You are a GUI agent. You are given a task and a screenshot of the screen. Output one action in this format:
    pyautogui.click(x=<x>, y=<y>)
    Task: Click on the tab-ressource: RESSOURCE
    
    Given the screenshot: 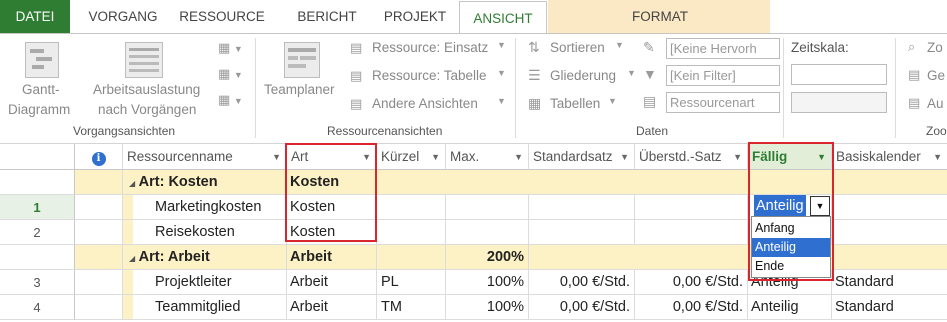 What is the action you would take?
    pyautogui.click(x=222, y=16)
    